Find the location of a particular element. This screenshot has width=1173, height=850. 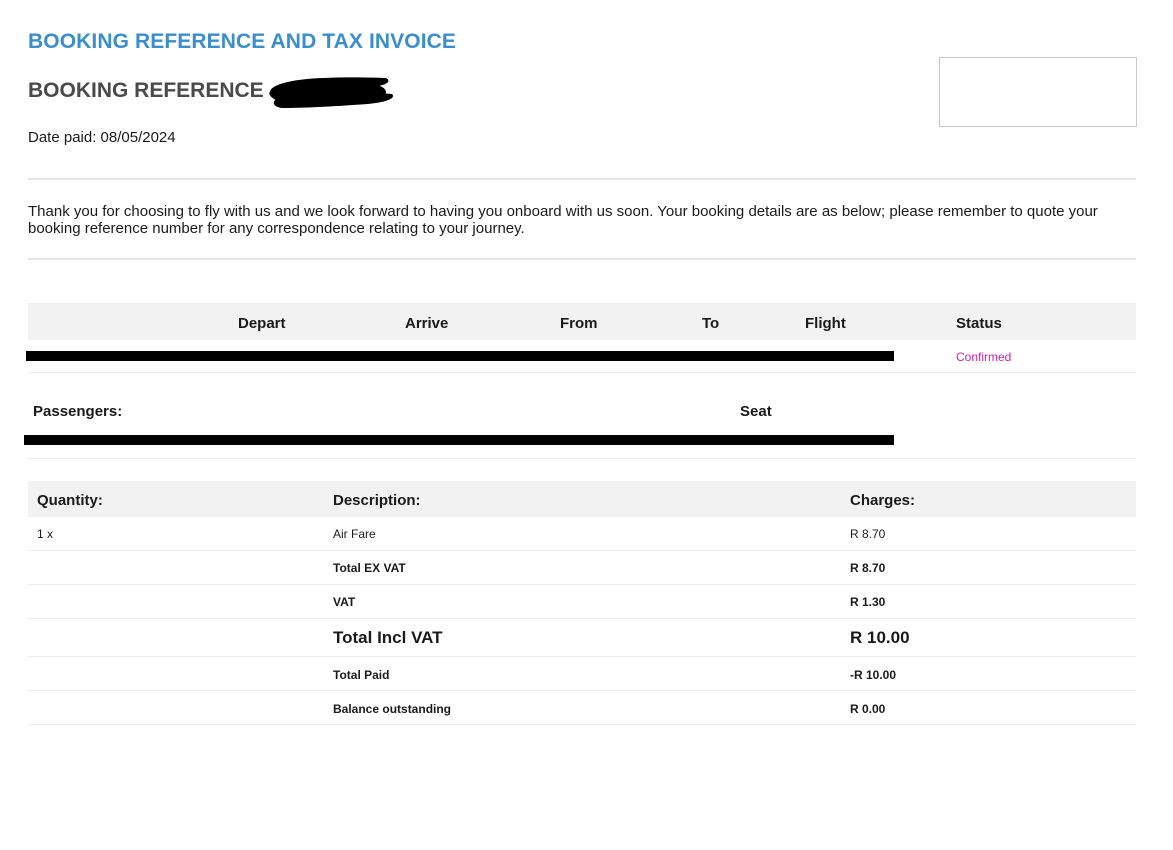

column-header-from: From is located at coordinates (579, 323).